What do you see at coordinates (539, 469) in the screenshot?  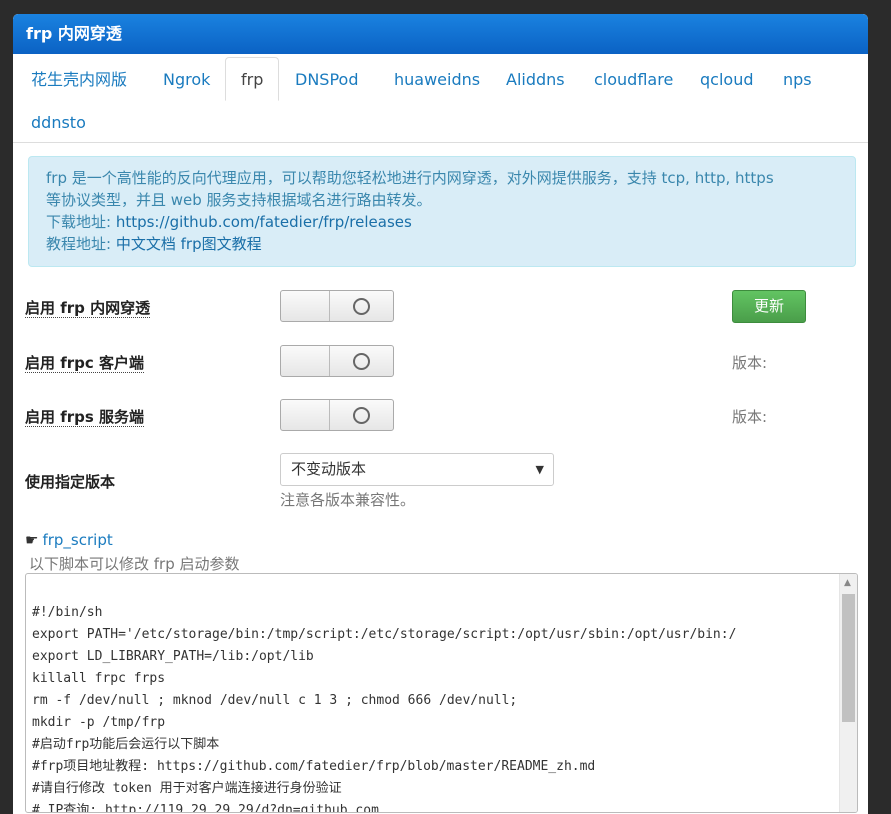 I see `dropdown-arrow-icon: ▼` at bounding box center [539, 469].